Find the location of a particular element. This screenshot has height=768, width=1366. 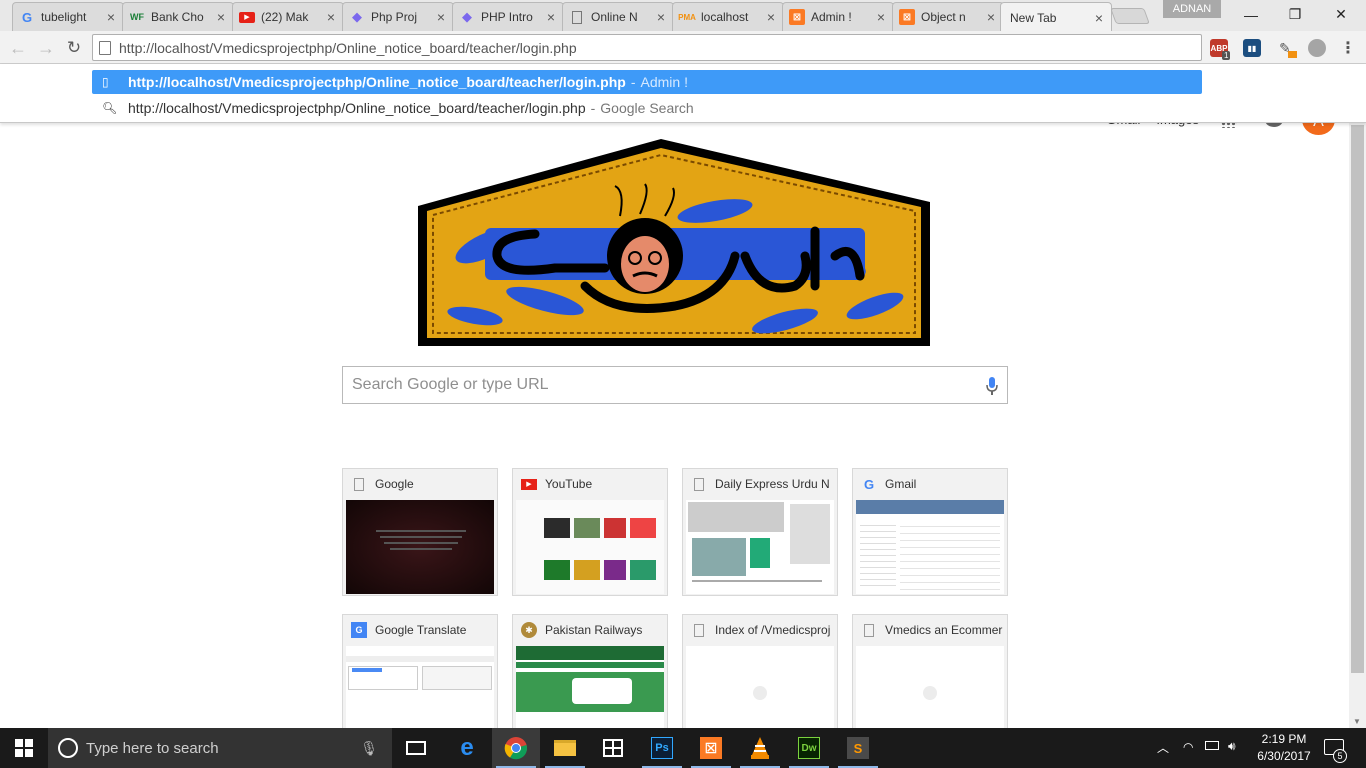

tile-daily-express: Daily Express Urdu N is located at coordinates (760, 532).